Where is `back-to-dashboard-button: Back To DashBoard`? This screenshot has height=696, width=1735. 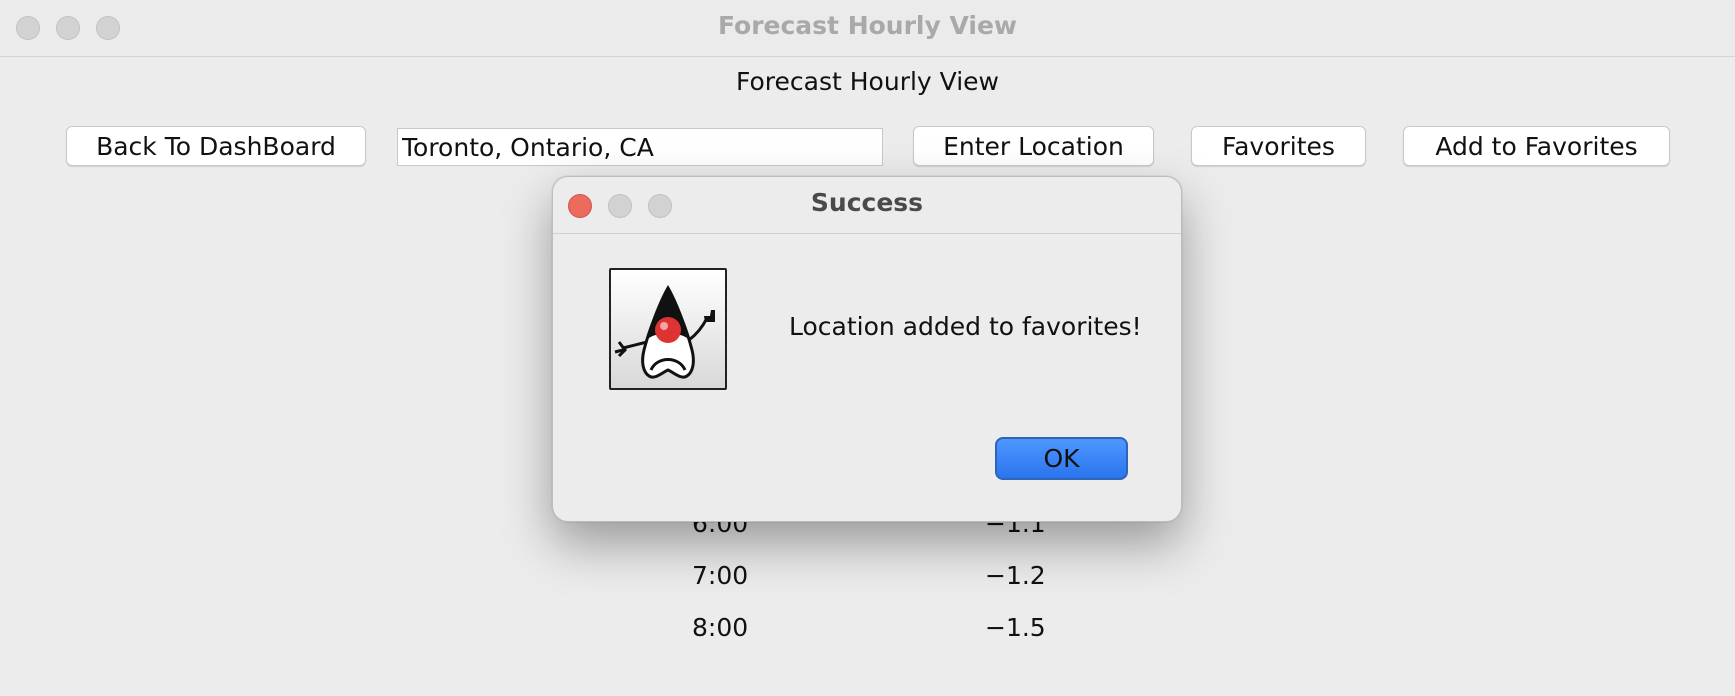 back-to-dashboard-button: Back To DashBoard is located at coordinates (216, 146).